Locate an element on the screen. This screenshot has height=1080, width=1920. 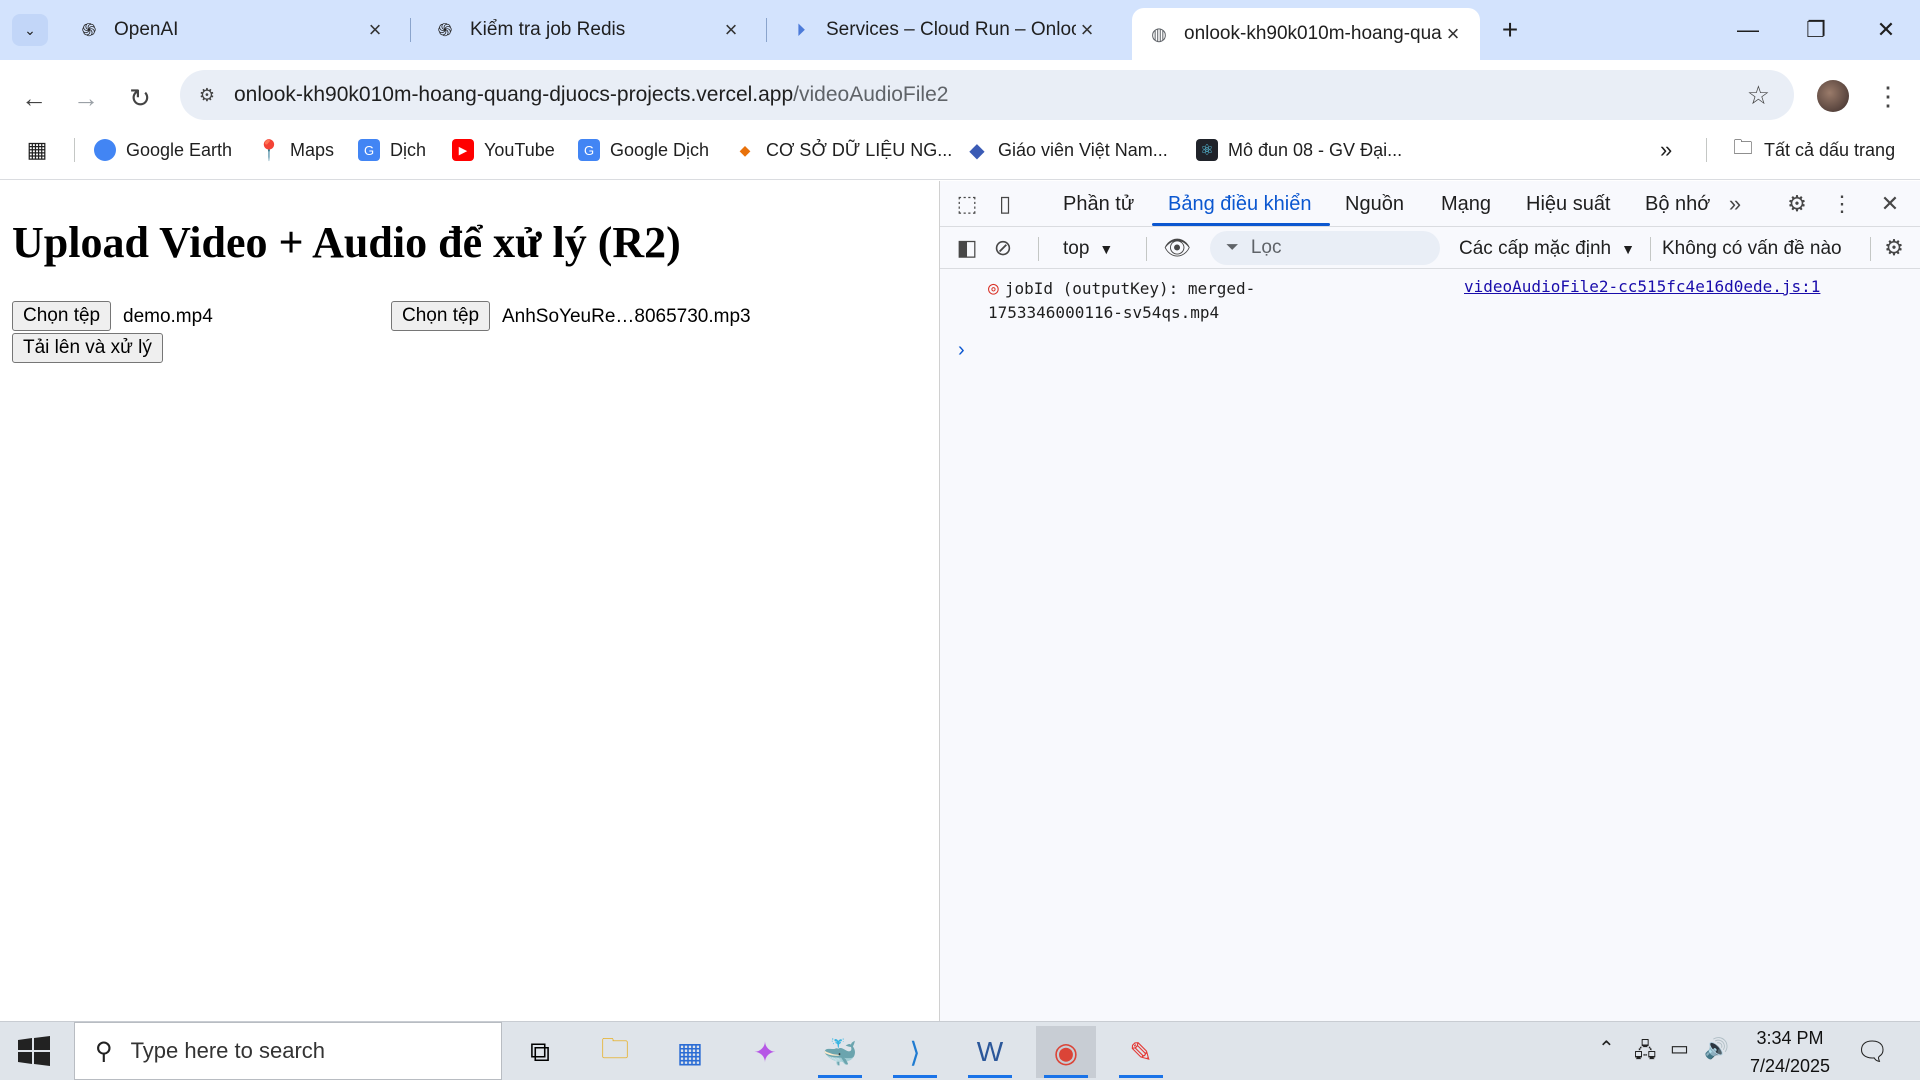
console-filter-input: ⏷ Lọc is located at coordinates (1325, 248).